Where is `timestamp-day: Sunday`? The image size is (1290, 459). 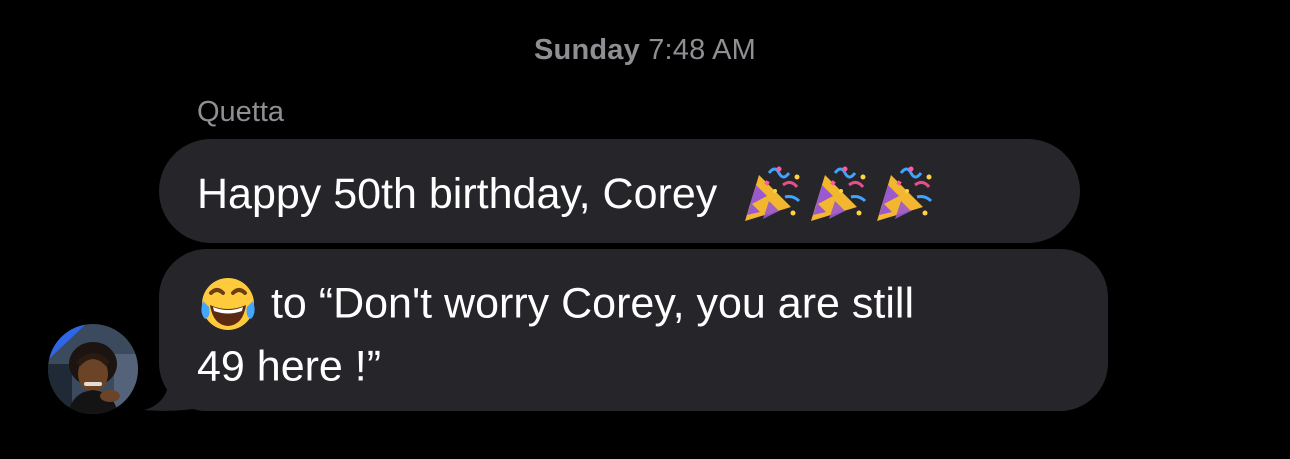 timestamp-day: Sunday is located at coordinates (586, 50).